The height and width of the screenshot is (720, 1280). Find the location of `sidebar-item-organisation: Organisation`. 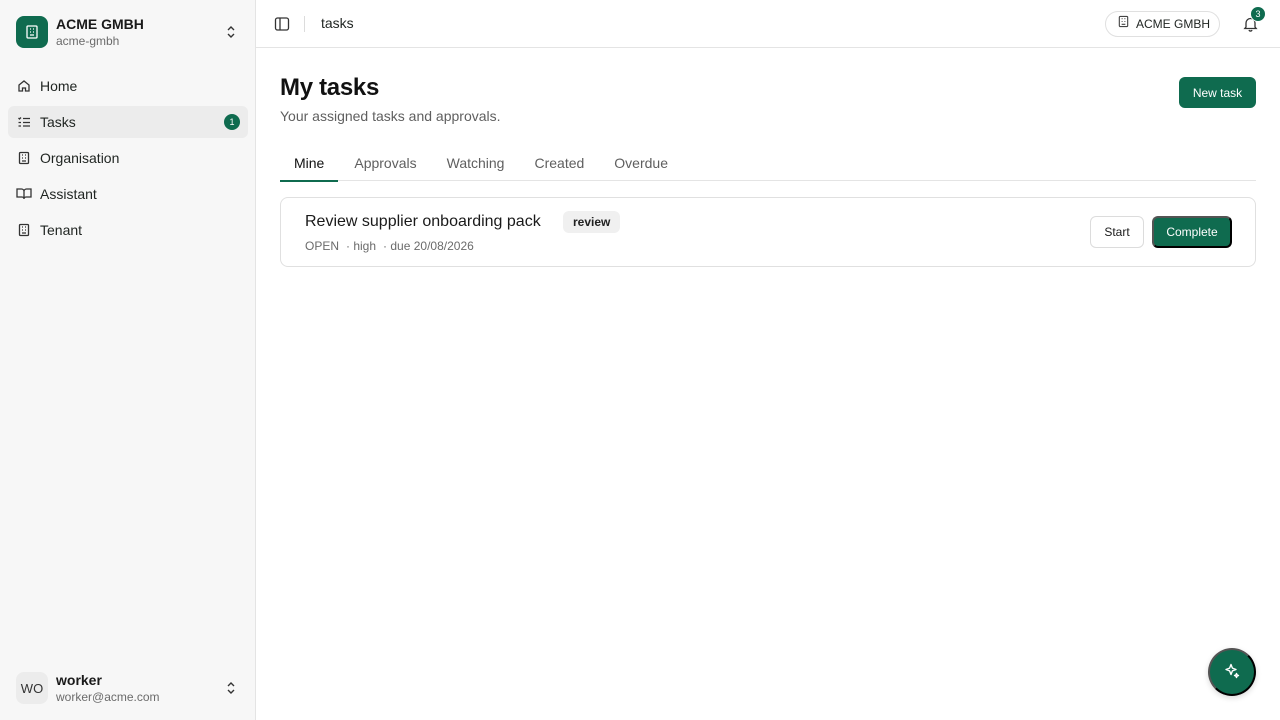

sidebar-item-organisation: Organisation is located at coordinates (128, 158).